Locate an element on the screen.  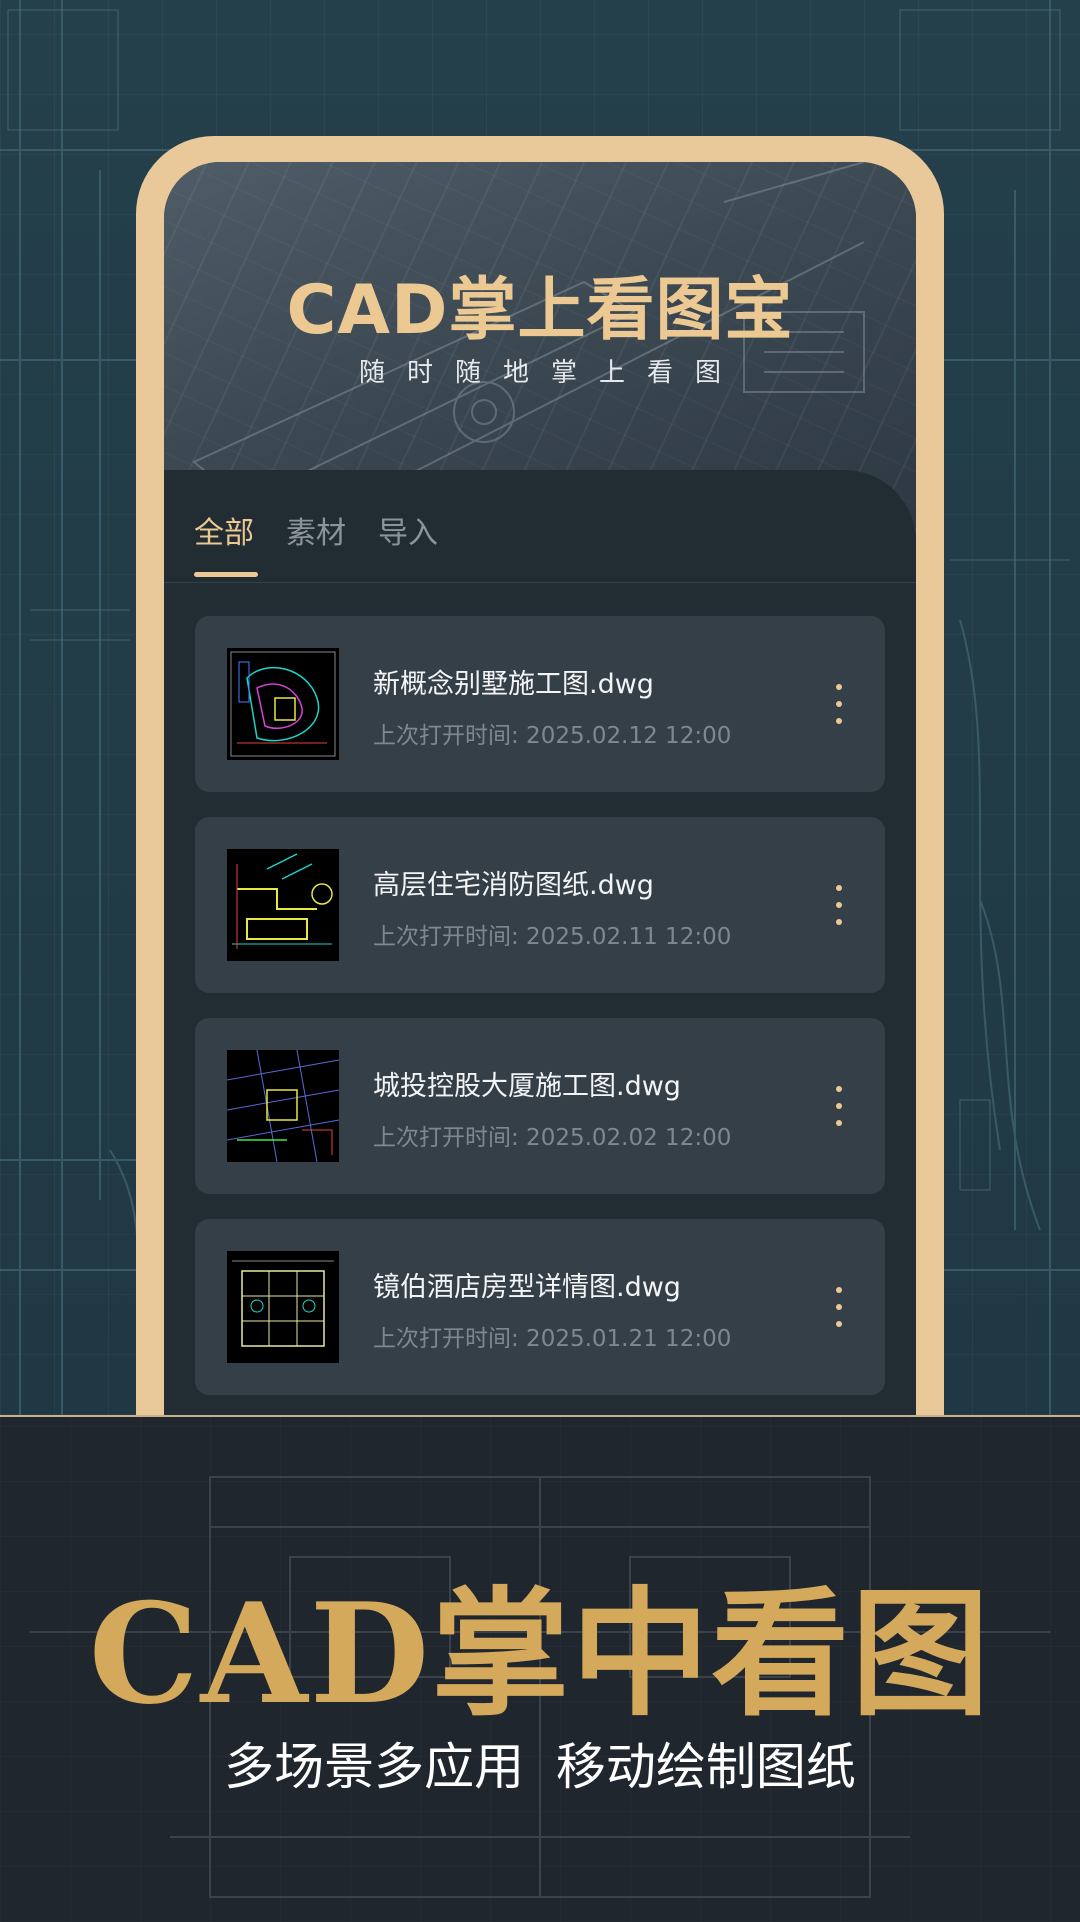
file-card: 新概念别墅施工图.dwg 上次打开时间: 2025.02.12 12:00 is located at coordinates (540, 704).